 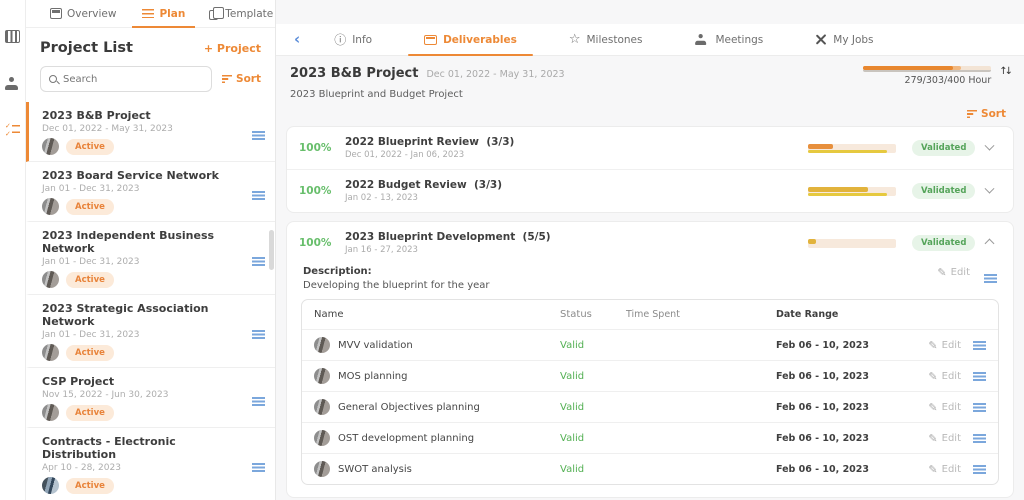 I want to click on deliverable-count: (3/3), so click(x=488, y=185).